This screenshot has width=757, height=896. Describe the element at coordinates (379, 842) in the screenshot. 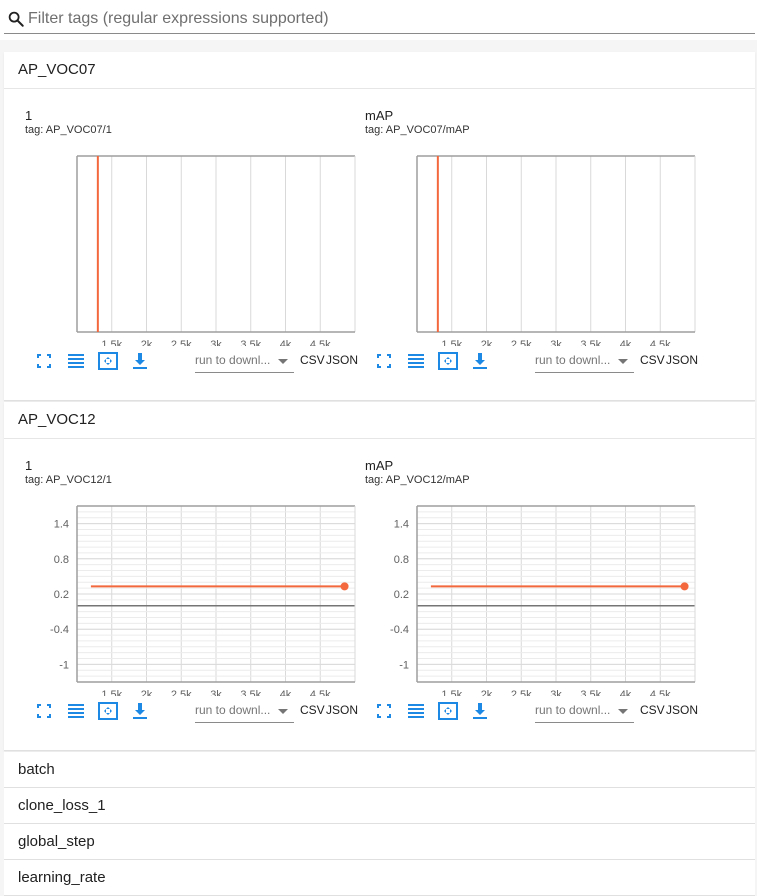

I see `tag-group-global-step: global_step` at that location.